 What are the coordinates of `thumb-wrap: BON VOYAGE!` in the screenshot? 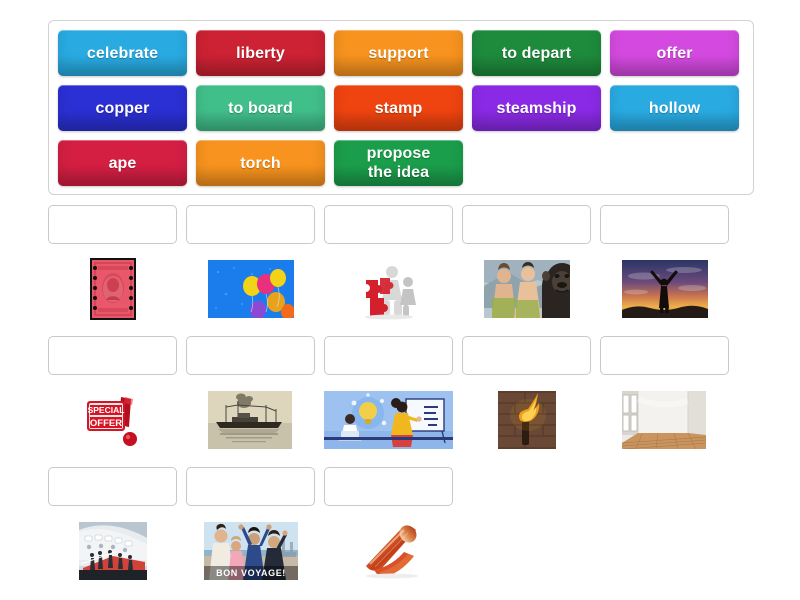 It's located at (250, 551).